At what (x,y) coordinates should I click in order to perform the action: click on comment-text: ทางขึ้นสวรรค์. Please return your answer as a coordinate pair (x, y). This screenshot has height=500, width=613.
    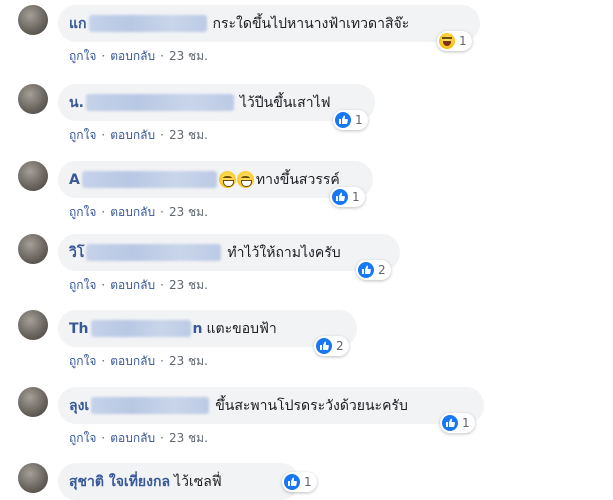
    Looking at the image, I should click on (297, 179).